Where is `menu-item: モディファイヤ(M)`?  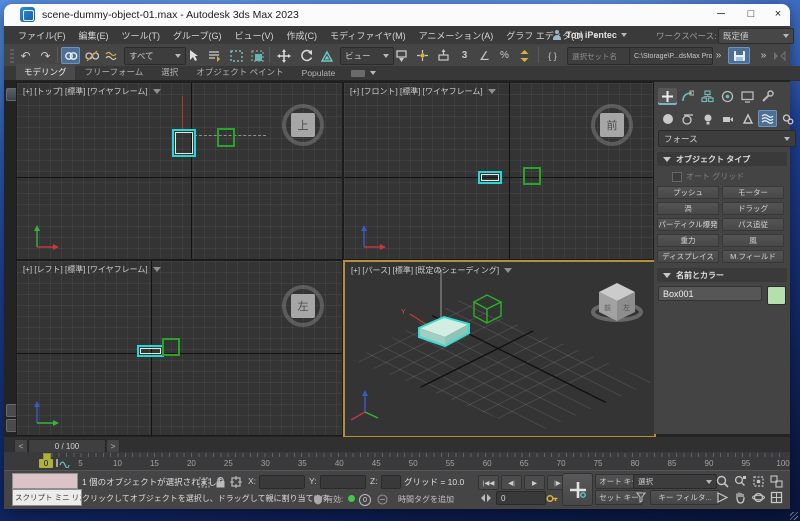
menu-item: モディファイヤ(M) is located at coordinates (368, 35).